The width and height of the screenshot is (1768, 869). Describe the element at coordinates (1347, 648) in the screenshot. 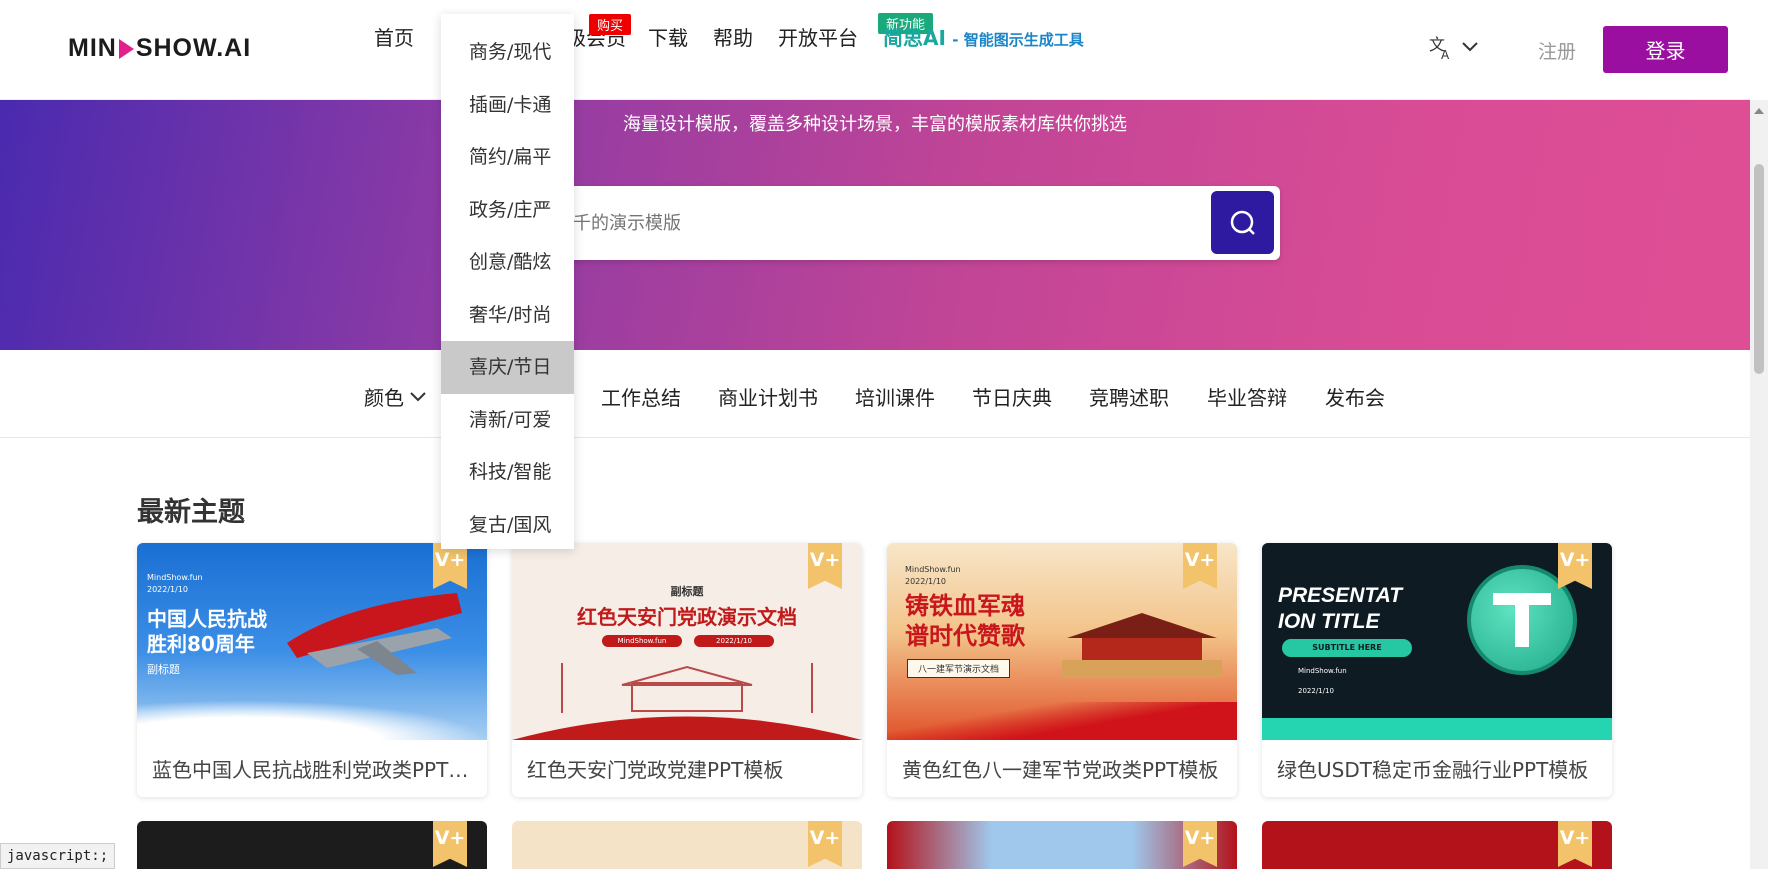

I see `thumb-subtitle: SUBTITLE HERE` at that location.